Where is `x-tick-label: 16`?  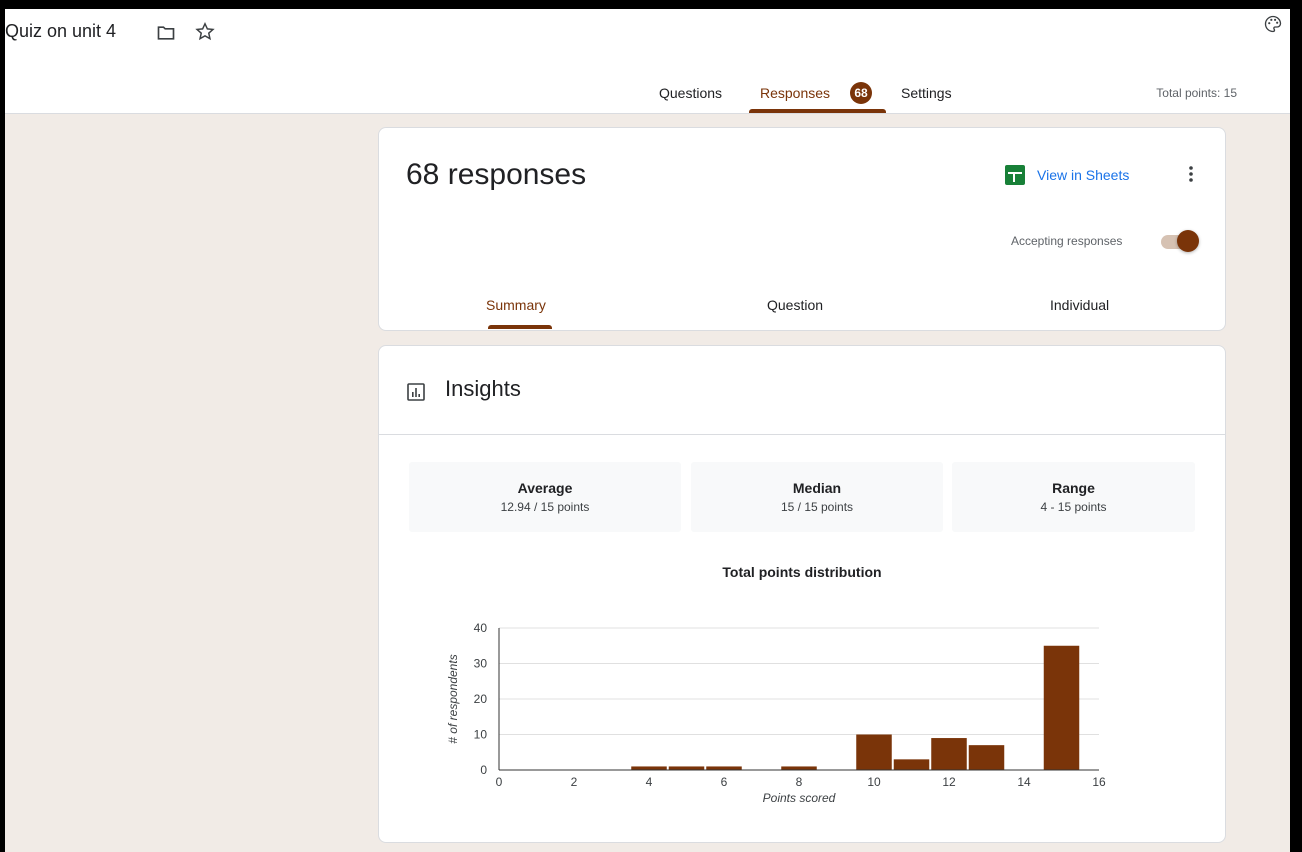 x-tick-label: 16 is located at coordinates (1099, 782).